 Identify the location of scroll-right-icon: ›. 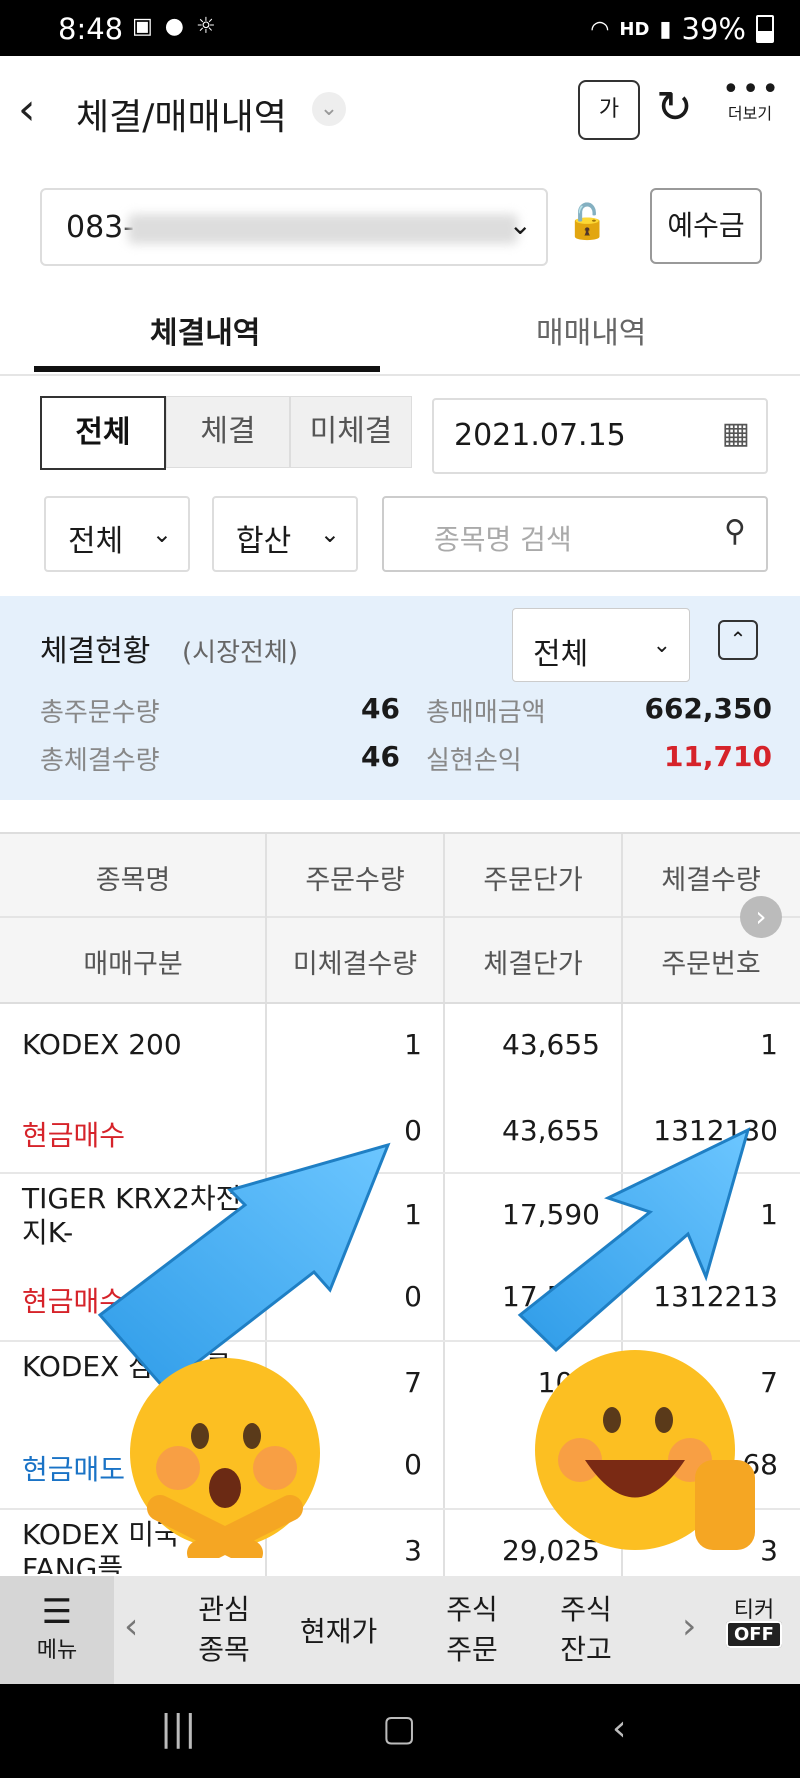
(761, 917).